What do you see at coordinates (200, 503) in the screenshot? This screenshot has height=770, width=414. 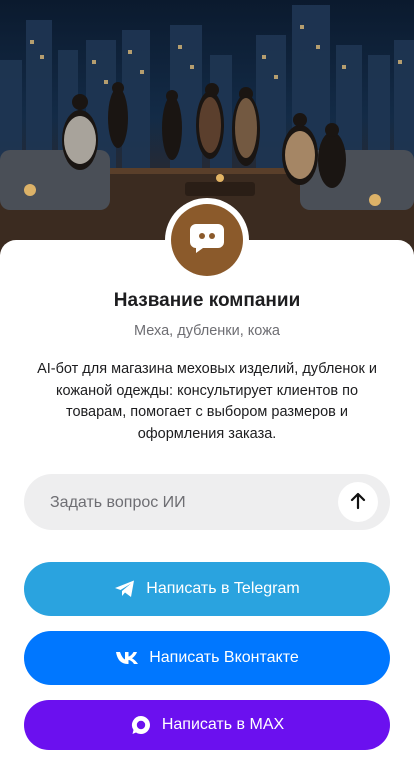 I see `ask-ai-input` at bounding box center [200, 503].